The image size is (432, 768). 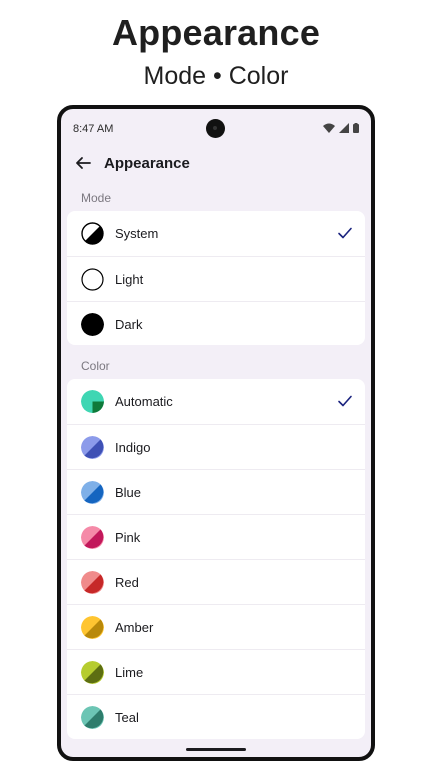 What do you see at coordinates (129, 672) in the screenshot?
I see `color-option-label: Lime` at bounding box center [129, 672].